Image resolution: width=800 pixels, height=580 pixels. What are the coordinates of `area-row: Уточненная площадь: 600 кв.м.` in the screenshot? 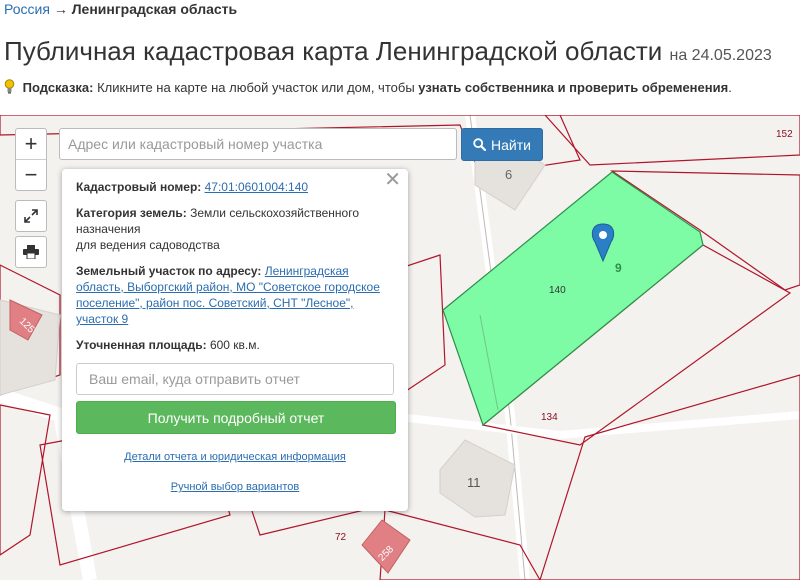 It's located at (235, 345).